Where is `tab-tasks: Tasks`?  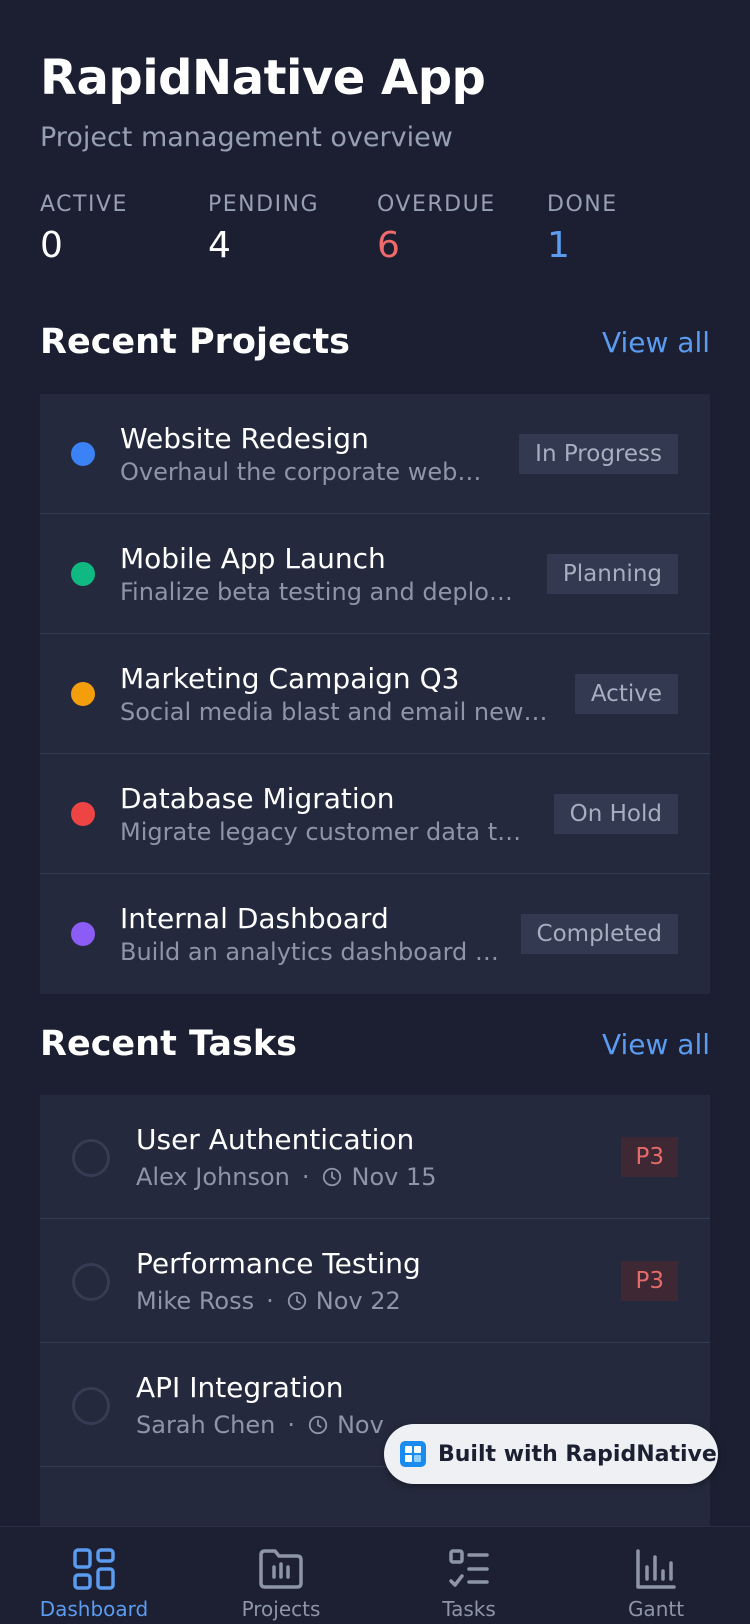 tab-tasks: Tasks is located at coordinates (469, 1575).